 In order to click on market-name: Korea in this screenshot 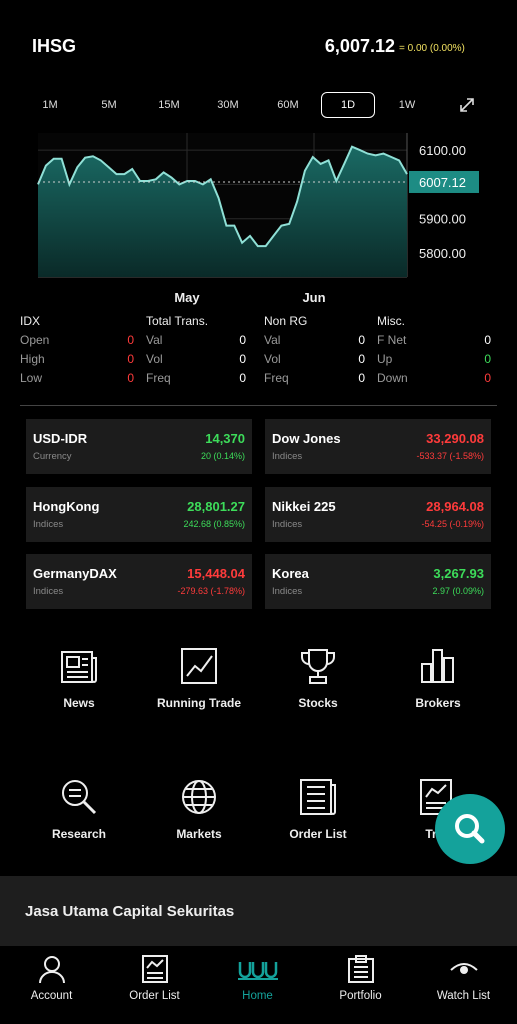, I will do `click(290, 573)`.